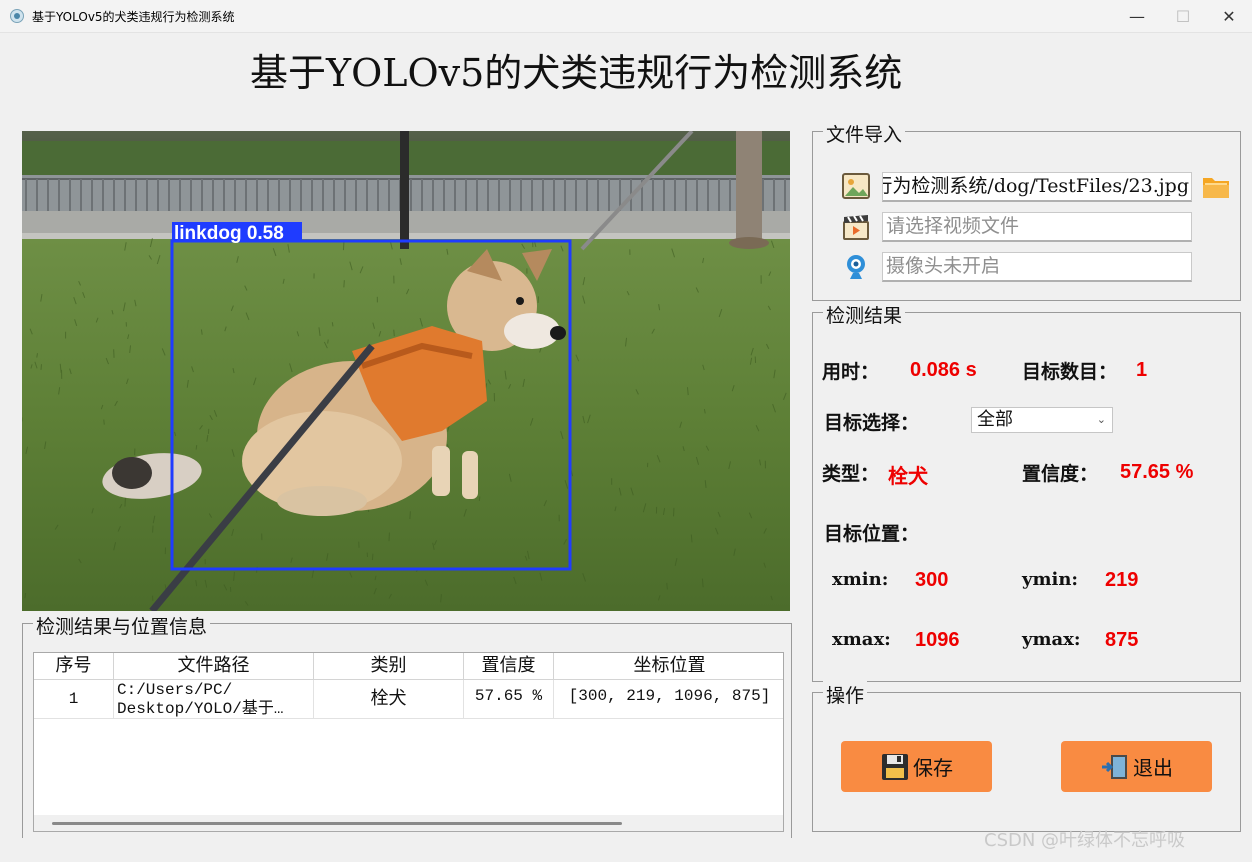  Describe the element at coordinates (626, 16) in the screenshot. I see `window-title-bar: 基于YOLOv5的犬类违规行为检测系统 — ☐ ✕` at that location.